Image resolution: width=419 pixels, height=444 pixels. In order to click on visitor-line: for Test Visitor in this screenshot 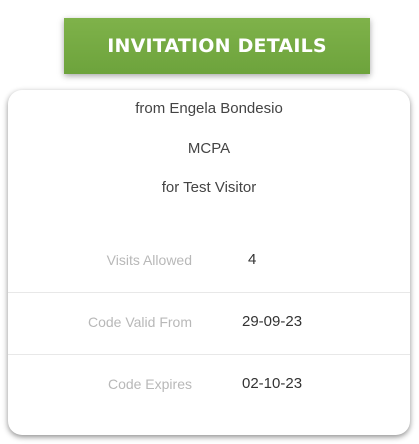, I will do `click(209, 187)`.